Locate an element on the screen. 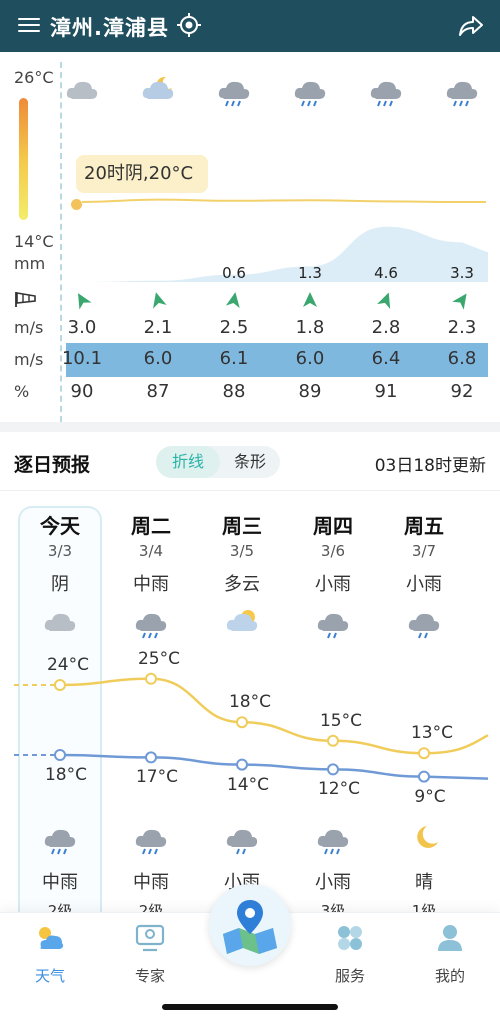 The image size is (500, 1021). tab-label: 天气 is located at coordinates (49, 976).